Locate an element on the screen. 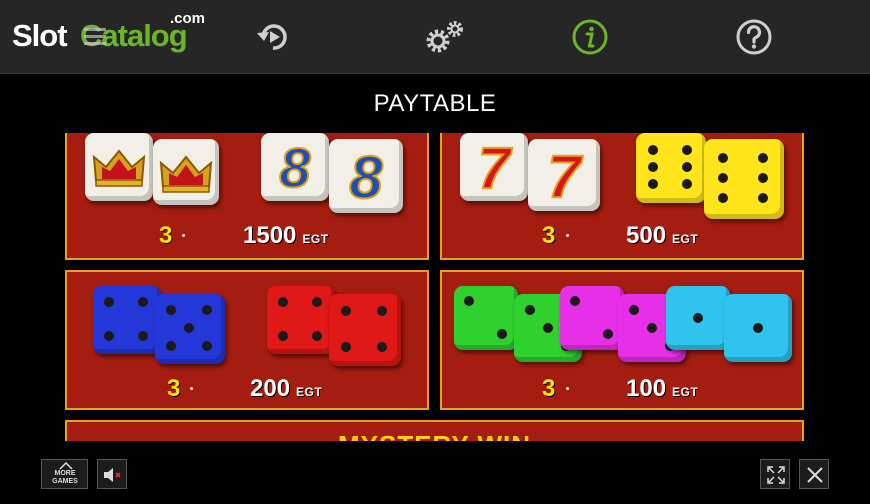 The height and width of the screenshot is (504, 870). paytable-panel-green-magenta-cyan: 3 100 EGT is located at coordinates (622, 340).